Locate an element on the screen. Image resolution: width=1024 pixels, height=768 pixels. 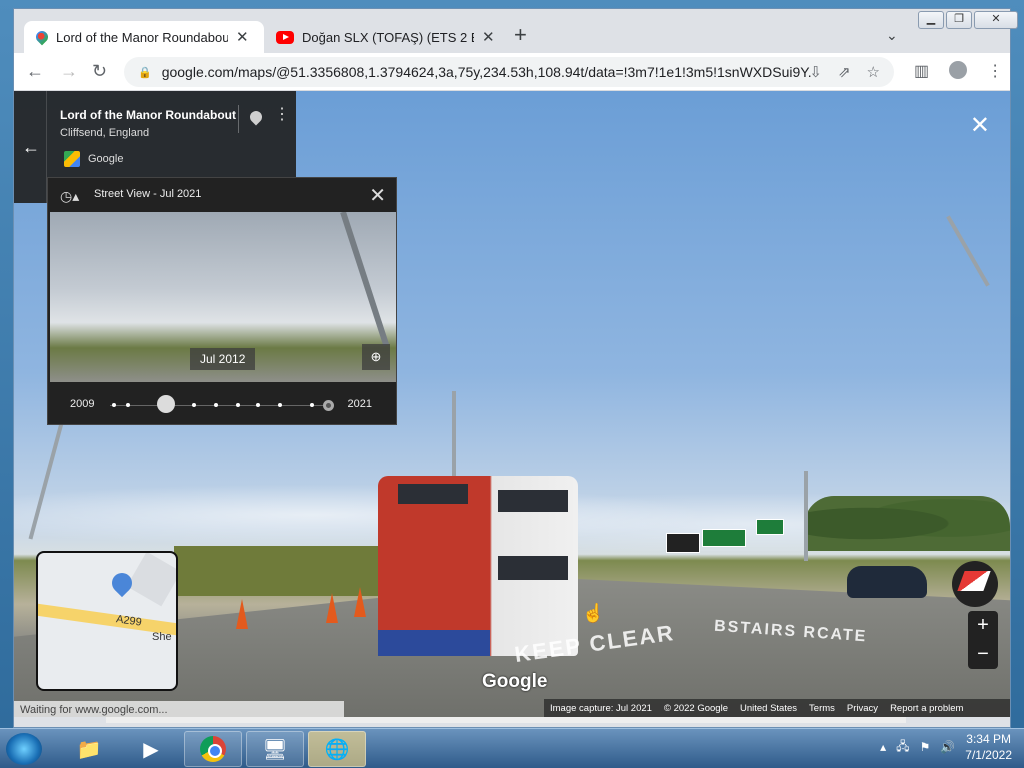
profile-avatar is located at coordinates (958, 70).